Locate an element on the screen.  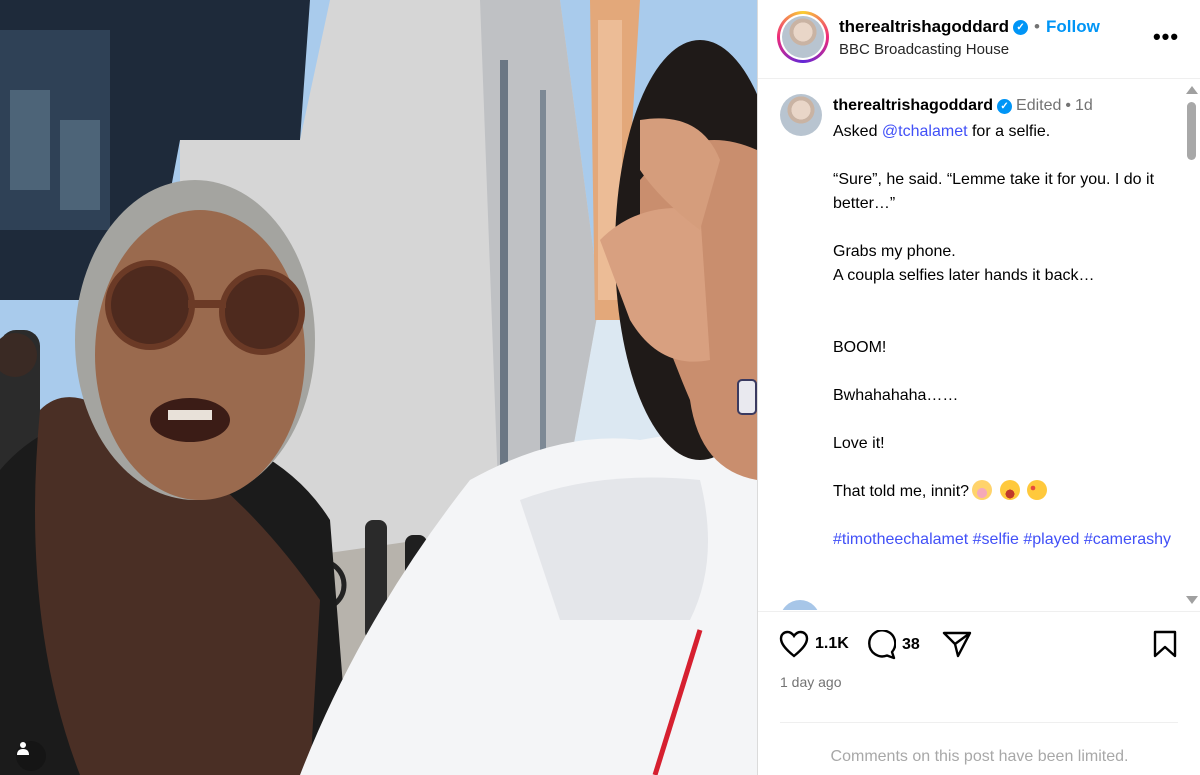
caption-username: therealtrishagoddard is located at coordinates (913, 106).